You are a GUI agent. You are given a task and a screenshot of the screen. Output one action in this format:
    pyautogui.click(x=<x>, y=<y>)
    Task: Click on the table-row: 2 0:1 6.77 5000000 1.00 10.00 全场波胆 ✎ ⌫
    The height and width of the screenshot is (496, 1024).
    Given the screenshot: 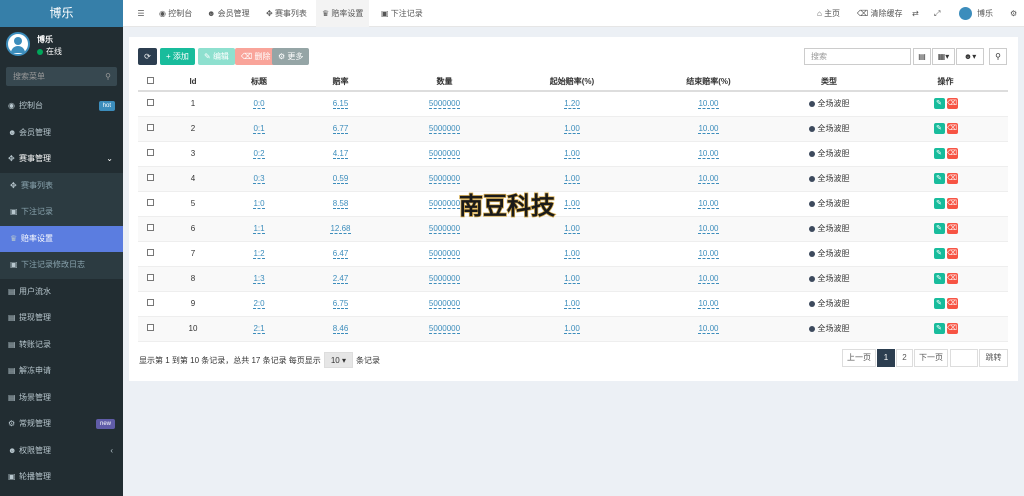 What is the action you would take?
    pyautogui.click(x=573, y=129)
    